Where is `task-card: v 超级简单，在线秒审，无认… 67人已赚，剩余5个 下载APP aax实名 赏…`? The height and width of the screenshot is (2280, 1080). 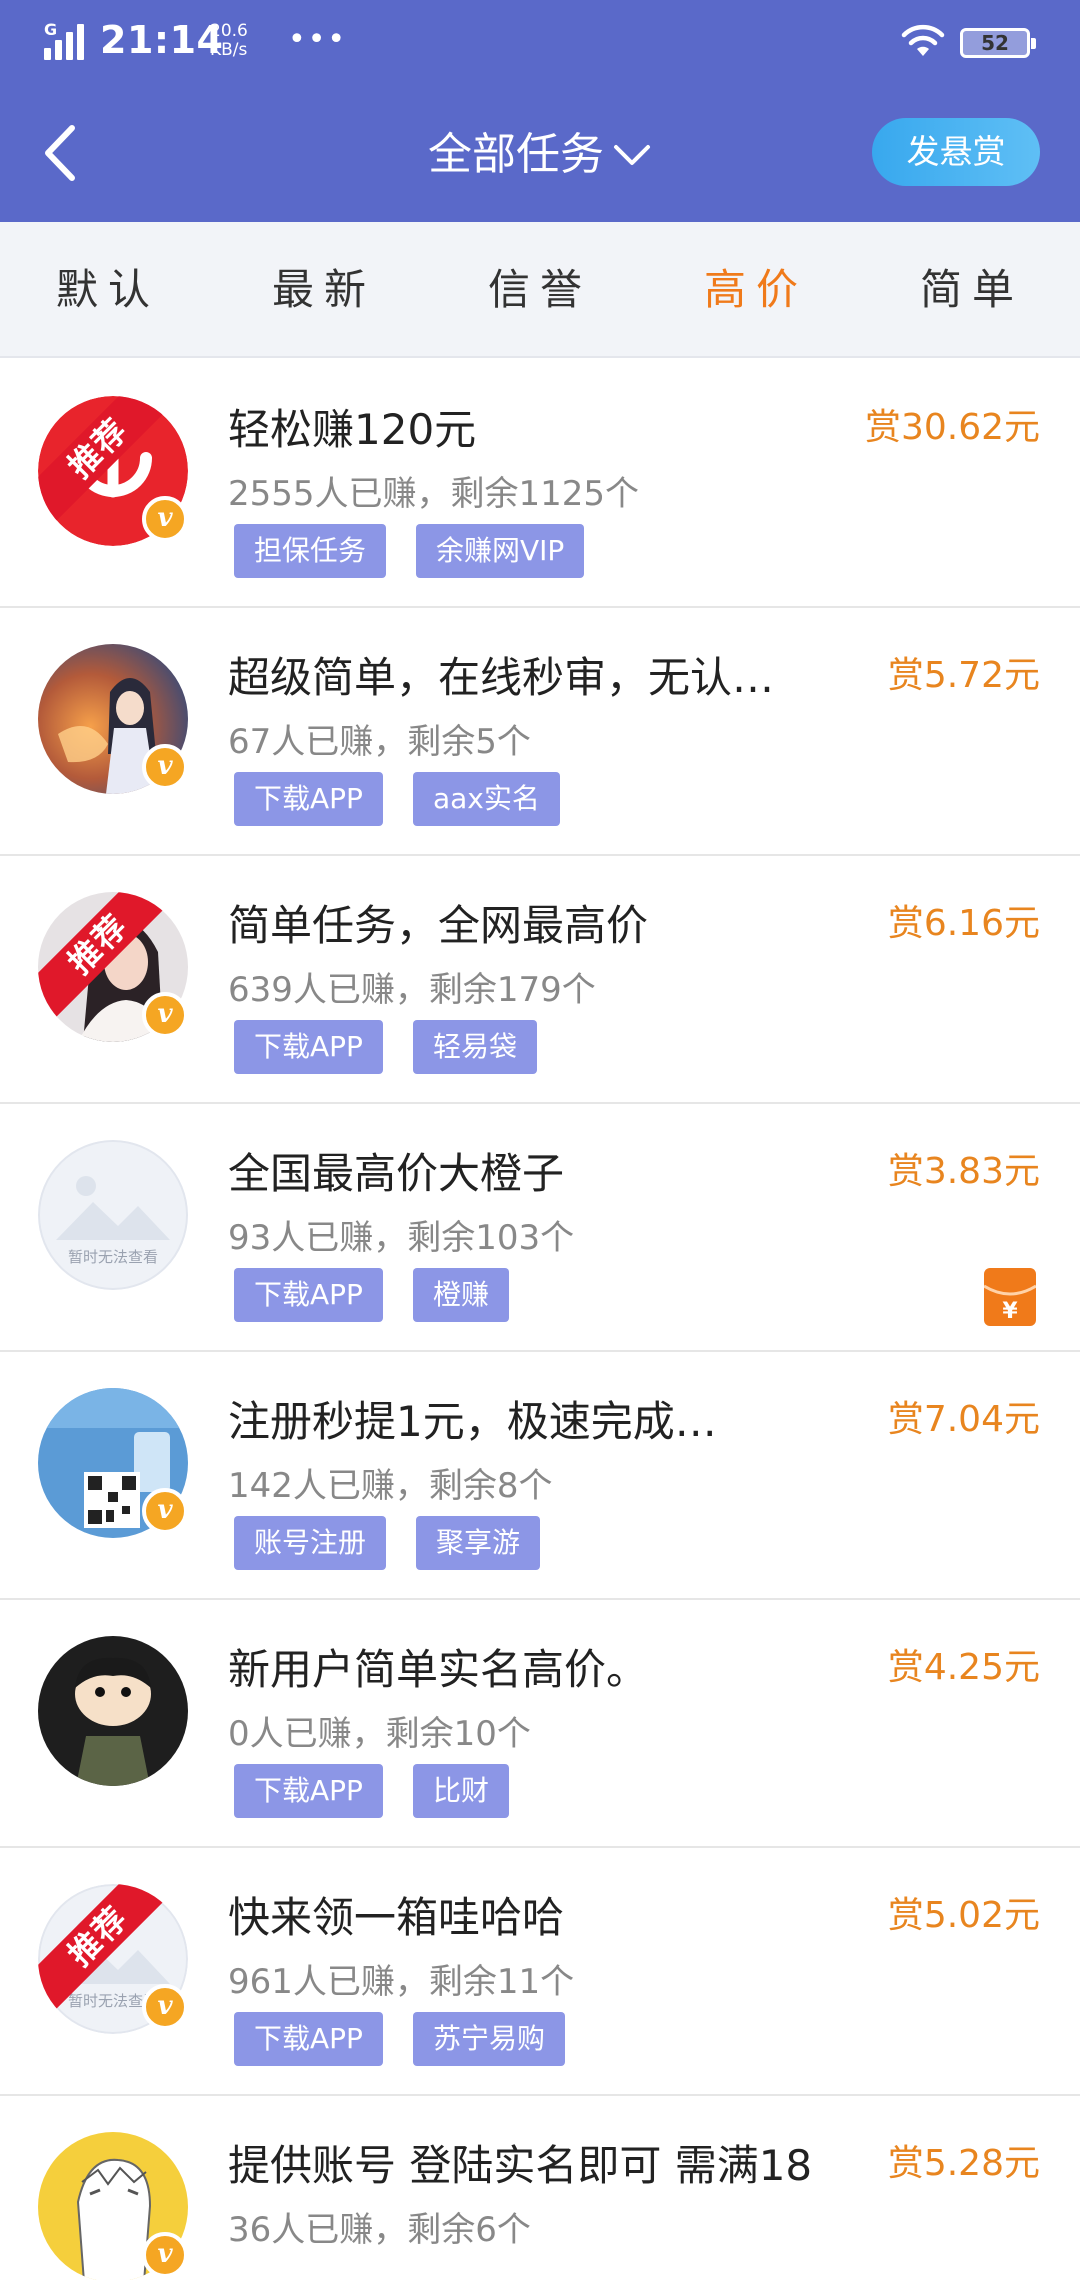 task-card: v 超级简单，在线秒审，无认… 67人已赚，剩余5个 下载APP aax实名 赏… is located at coordinates (540, 732).